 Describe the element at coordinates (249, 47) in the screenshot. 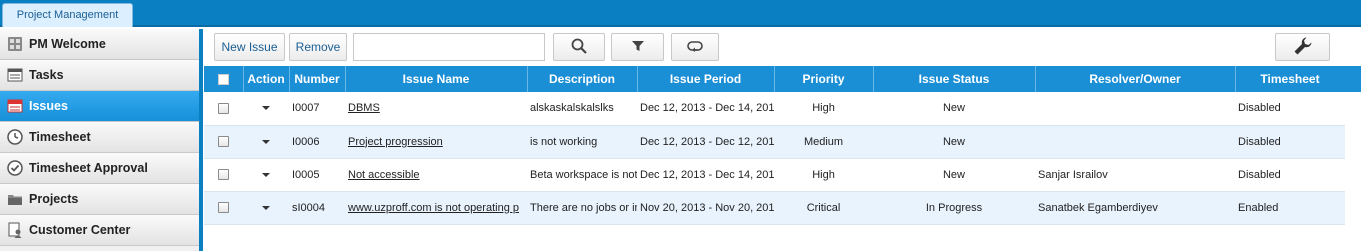

I see `new-issue-button: New Issue` at that location.